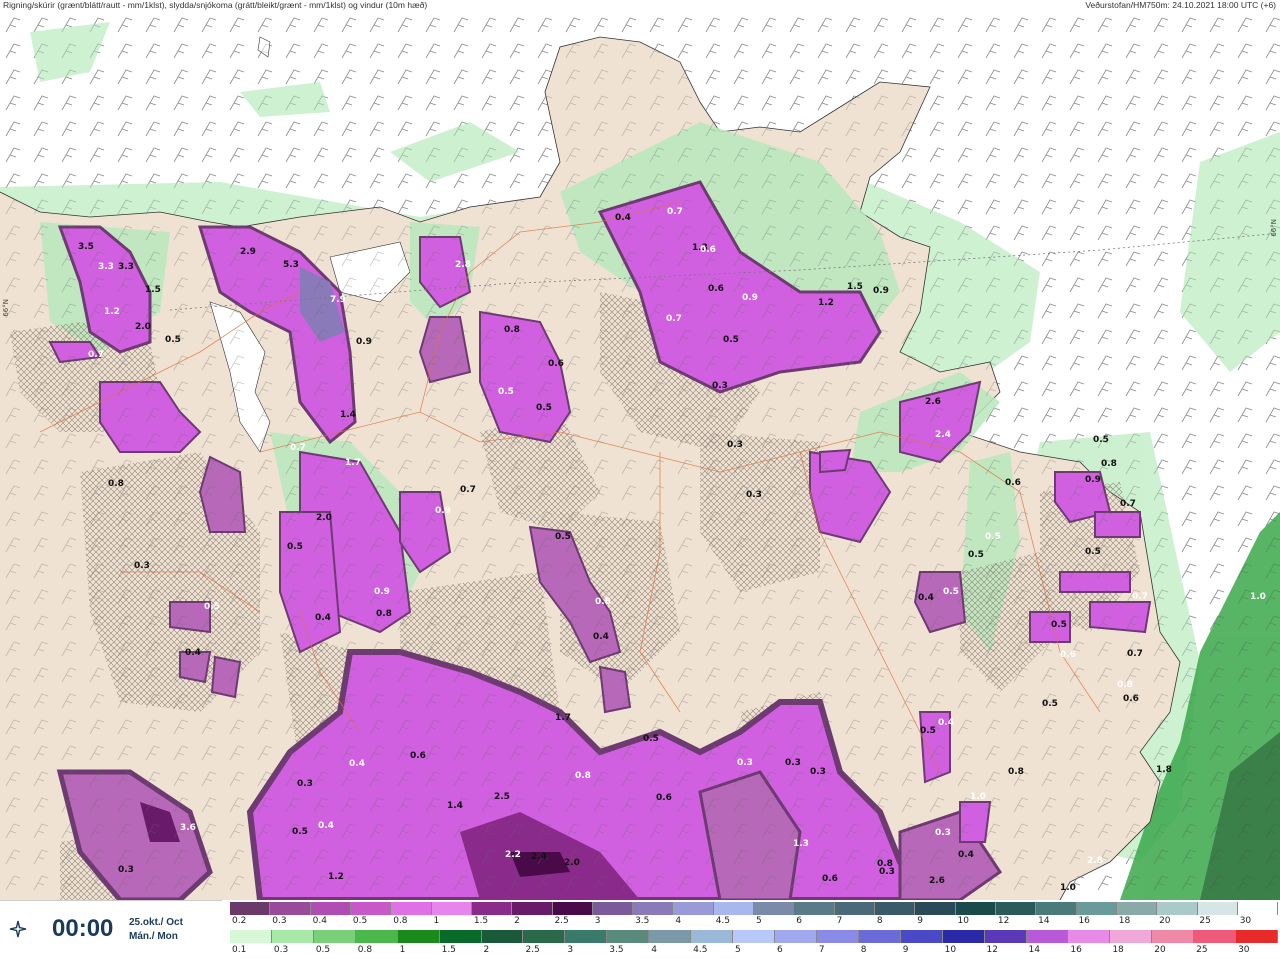 This screenshot has width=1280, height=959. What do you see at coordinates (700, 950) in the screenshot?
I see `rain-scale-label: 4.5` at bounding box center [700, 950].